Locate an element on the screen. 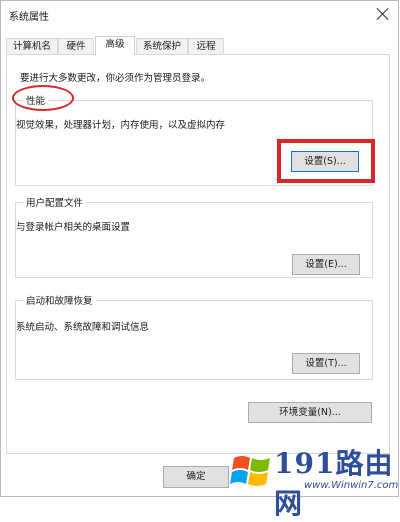  performance-highlight-circle is located at coordinates (43, 98).